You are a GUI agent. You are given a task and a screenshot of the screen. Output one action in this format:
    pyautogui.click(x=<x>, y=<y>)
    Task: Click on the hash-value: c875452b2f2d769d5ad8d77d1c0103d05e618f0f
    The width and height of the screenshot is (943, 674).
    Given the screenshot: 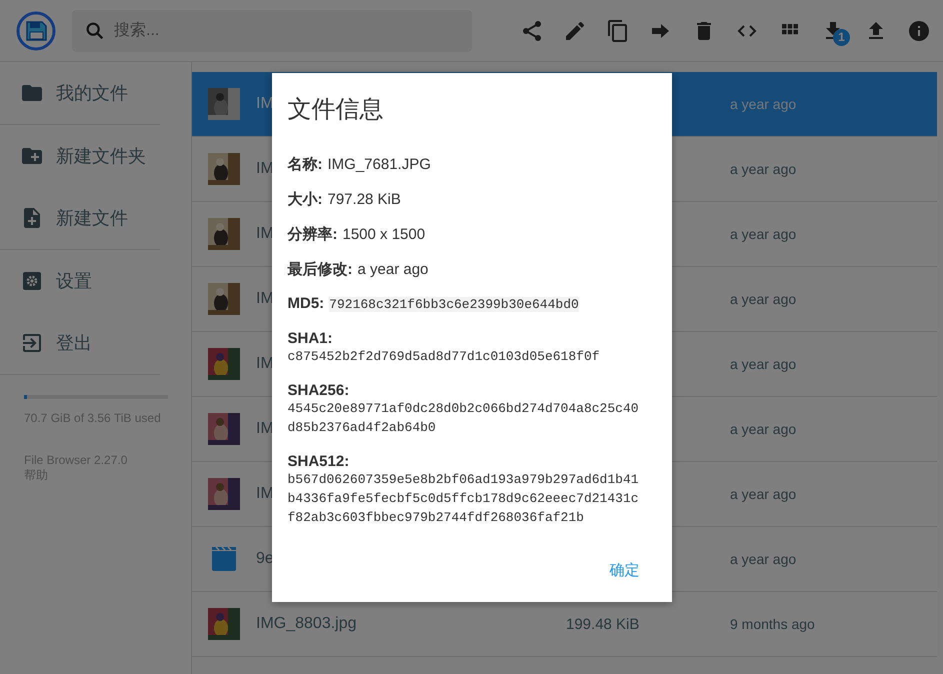 What is the action you would take?
    pyautogui.click(x=444, y=357)
    